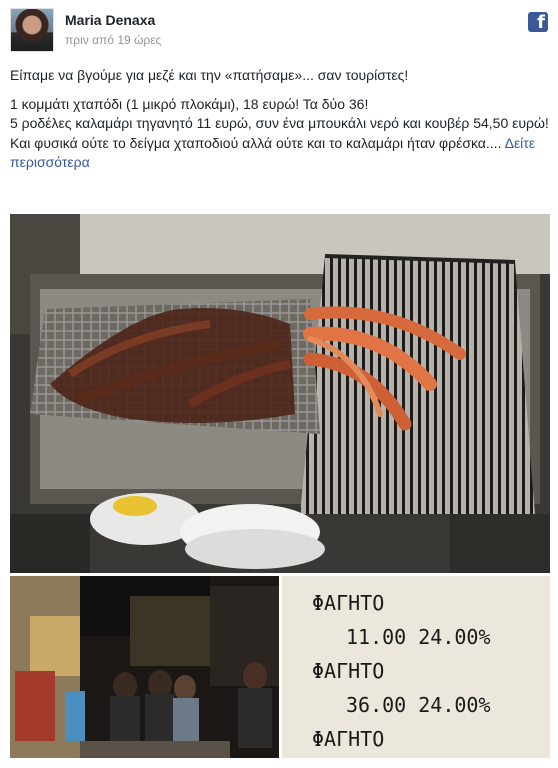 This screenshot has height=768, width=558. I want to click on left-grill-basket, so click(175, 366).